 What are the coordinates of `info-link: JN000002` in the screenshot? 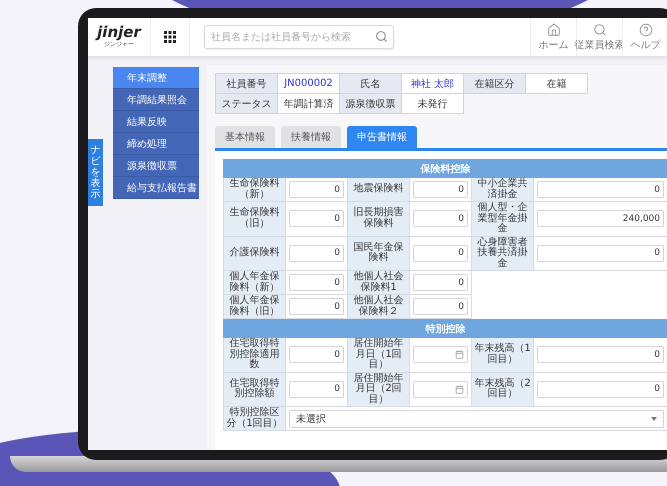 It's located at (309, 84).